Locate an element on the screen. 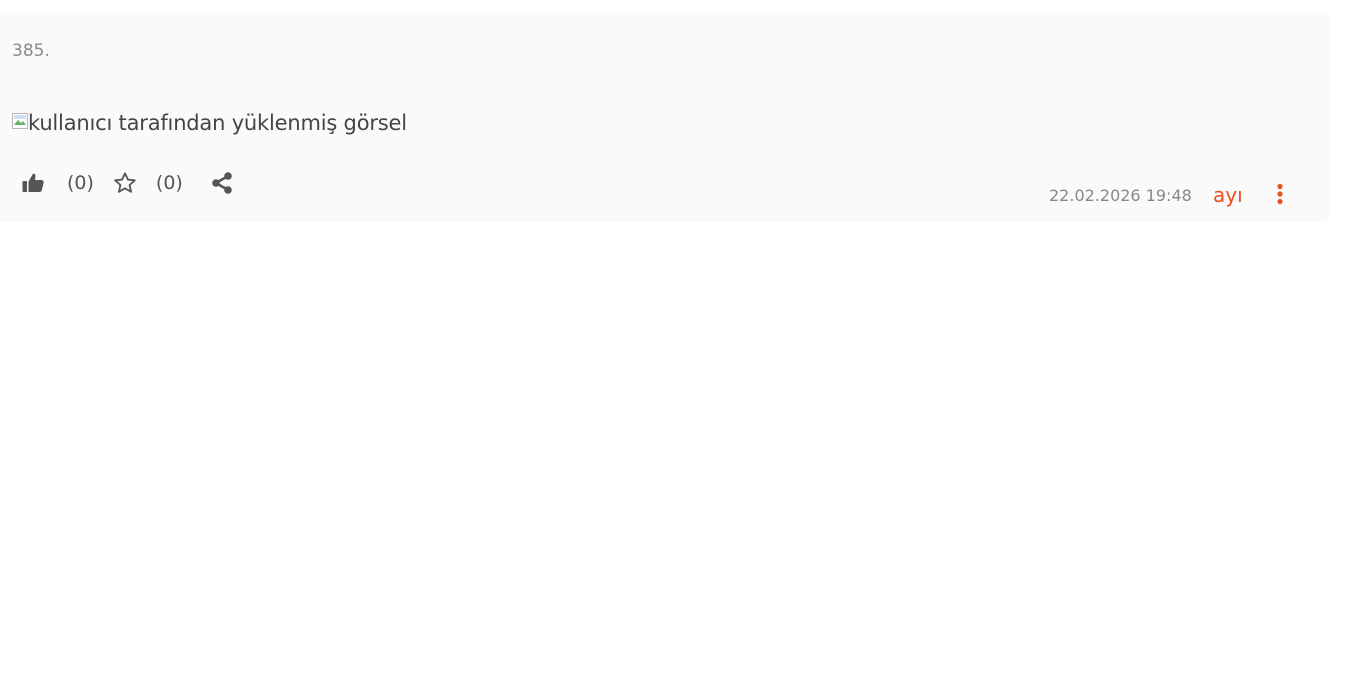  thumbs-up-icon is located at coordinates (33, 182).